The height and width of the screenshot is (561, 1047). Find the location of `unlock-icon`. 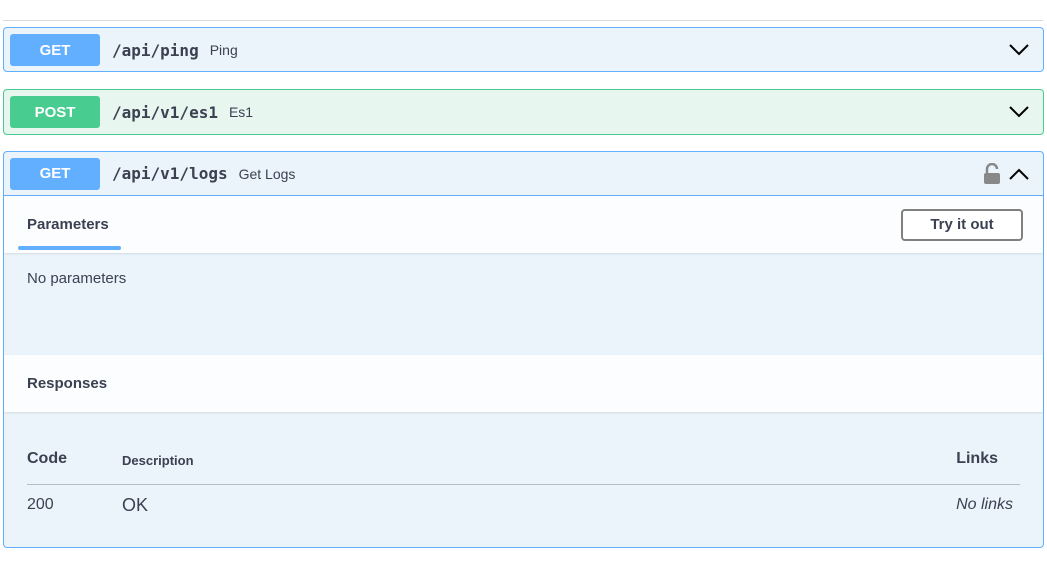

unlock-icon is located at coordinates (992, 173).